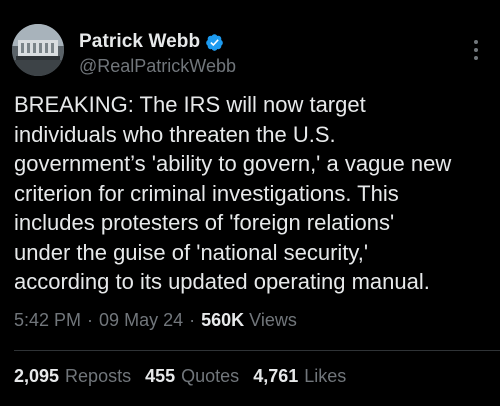  What do you see at coordinates (273, 320) in the screenshot?
I see `views-label: Views` at bounding box center [273, 320].